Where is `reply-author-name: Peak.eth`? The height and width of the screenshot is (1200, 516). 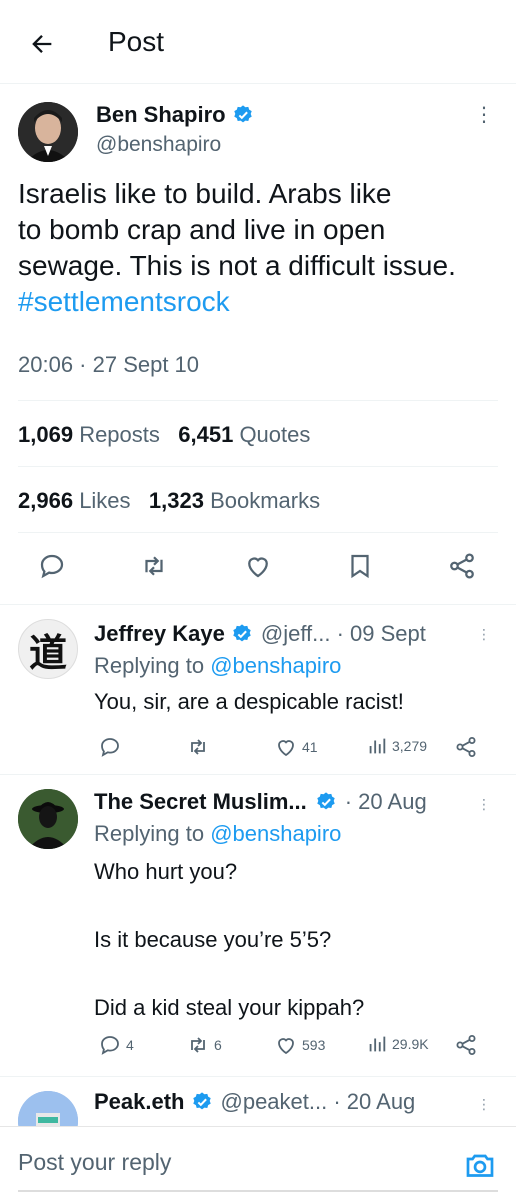 reply-author-name: Peak.eth is located at coordinates (139, 1102).